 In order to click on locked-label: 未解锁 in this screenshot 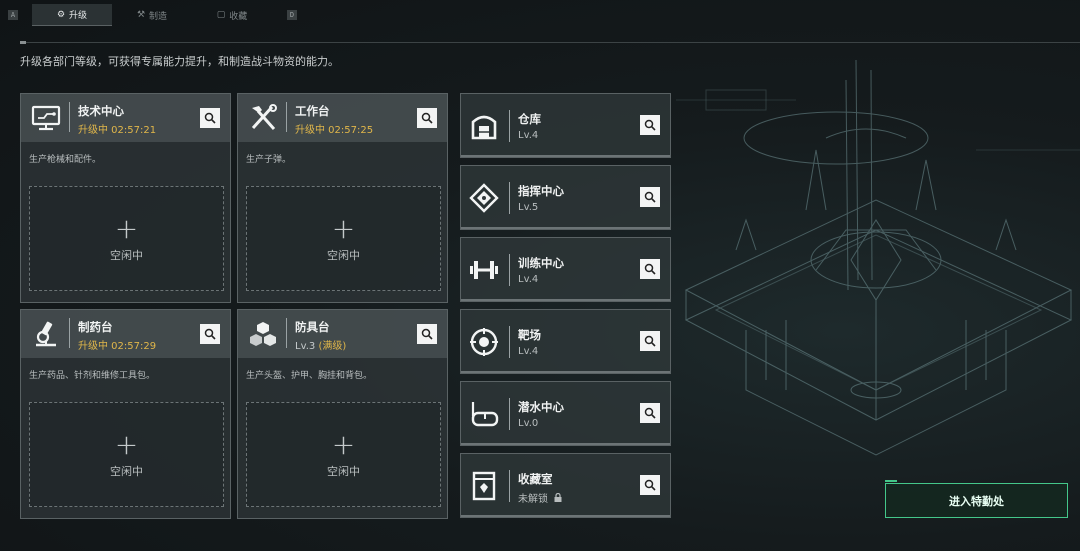, I will do `click(533, 499)`.